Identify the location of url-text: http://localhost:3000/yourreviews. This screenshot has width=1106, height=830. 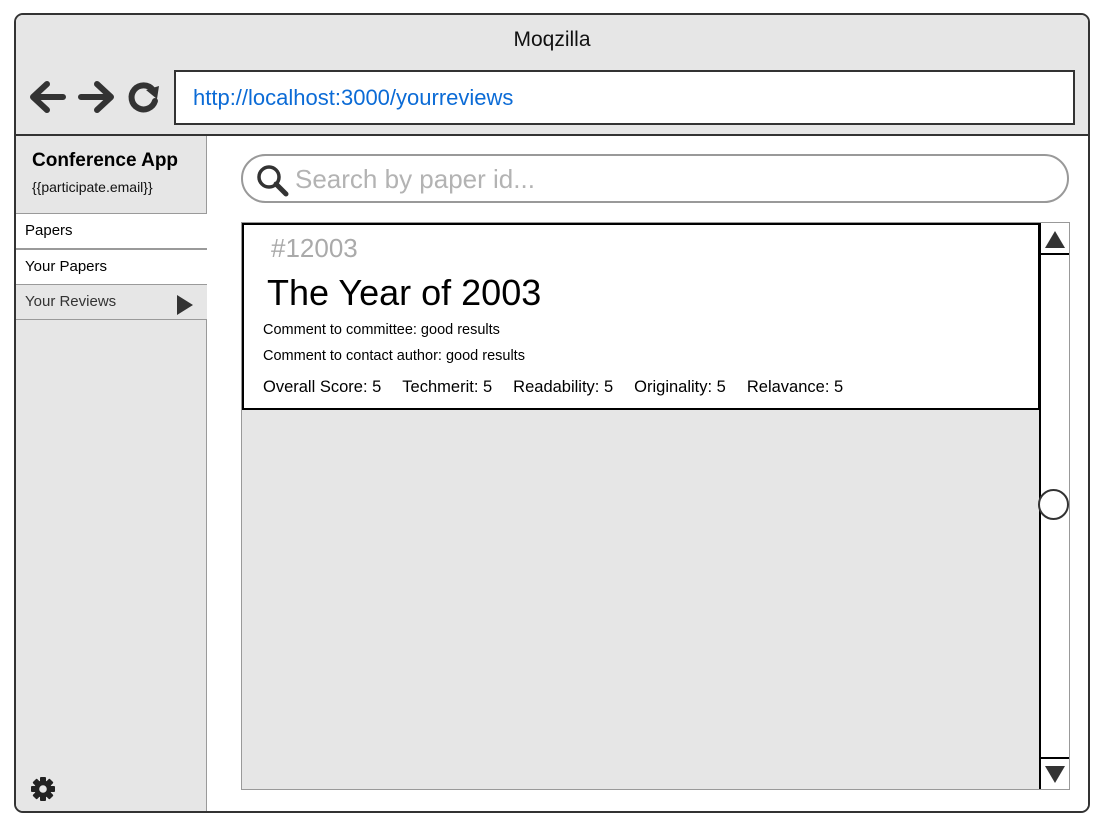
(353, 97).